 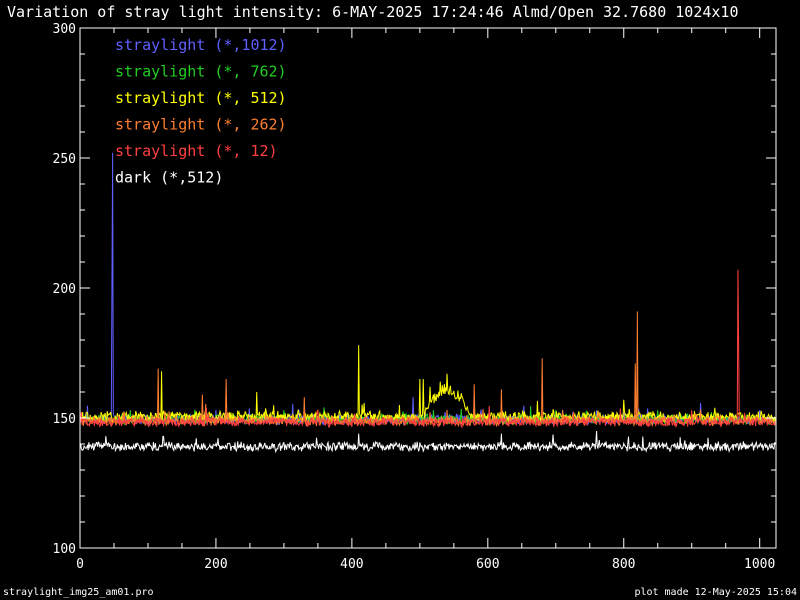 I want to click on y-tick-label: 100, so click(x=64, y=549).